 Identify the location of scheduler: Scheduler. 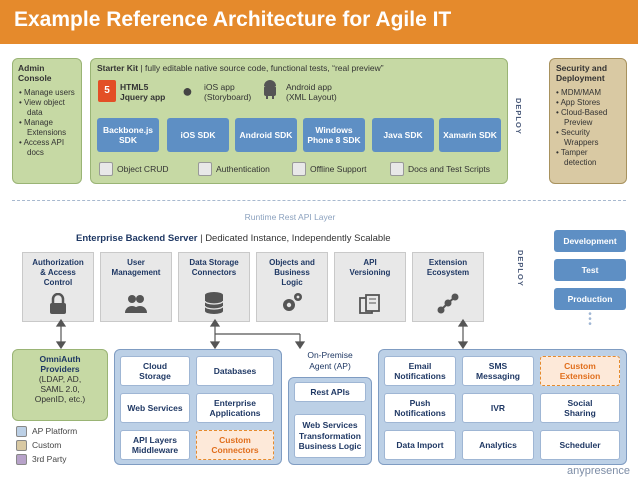
(580, 445).